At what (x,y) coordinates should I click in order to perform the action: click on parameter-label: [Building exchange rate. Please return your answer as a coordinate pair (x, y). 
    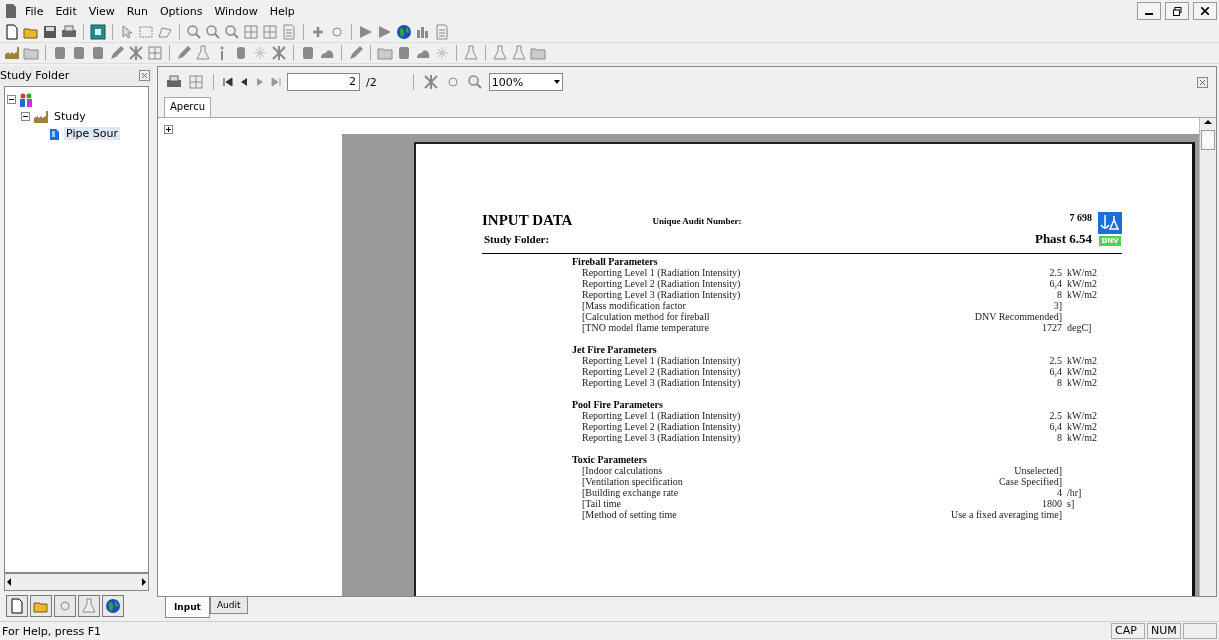
    Looking at the image, I should click on (631, 492).